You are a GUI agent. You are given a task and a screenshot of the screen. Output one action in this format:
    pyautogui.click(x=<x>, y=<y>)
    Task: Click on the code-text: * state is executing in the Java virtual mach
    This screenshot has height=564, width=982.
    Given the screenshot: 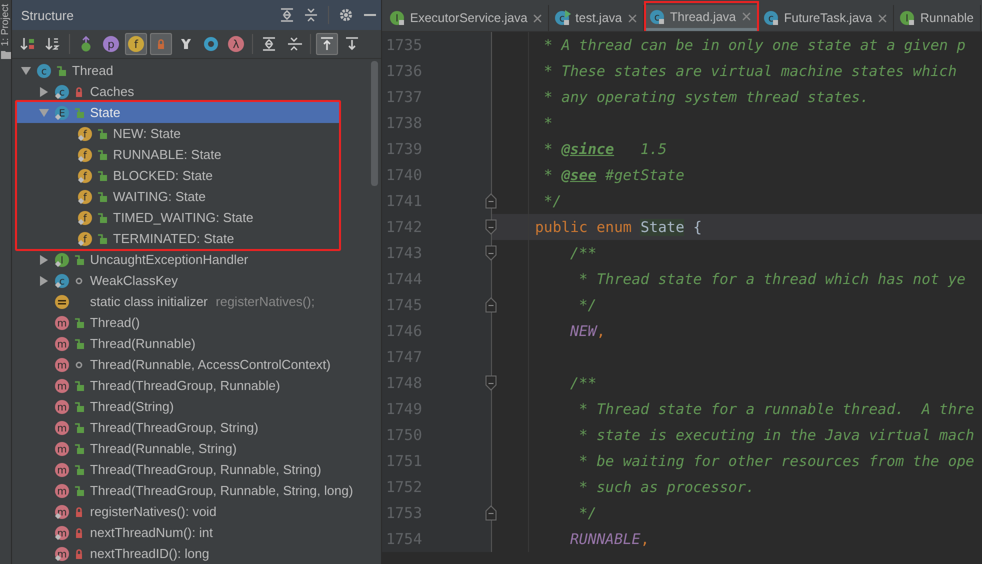 What is the action you would take?
    pyautogui.click(x=776, y=435)
    